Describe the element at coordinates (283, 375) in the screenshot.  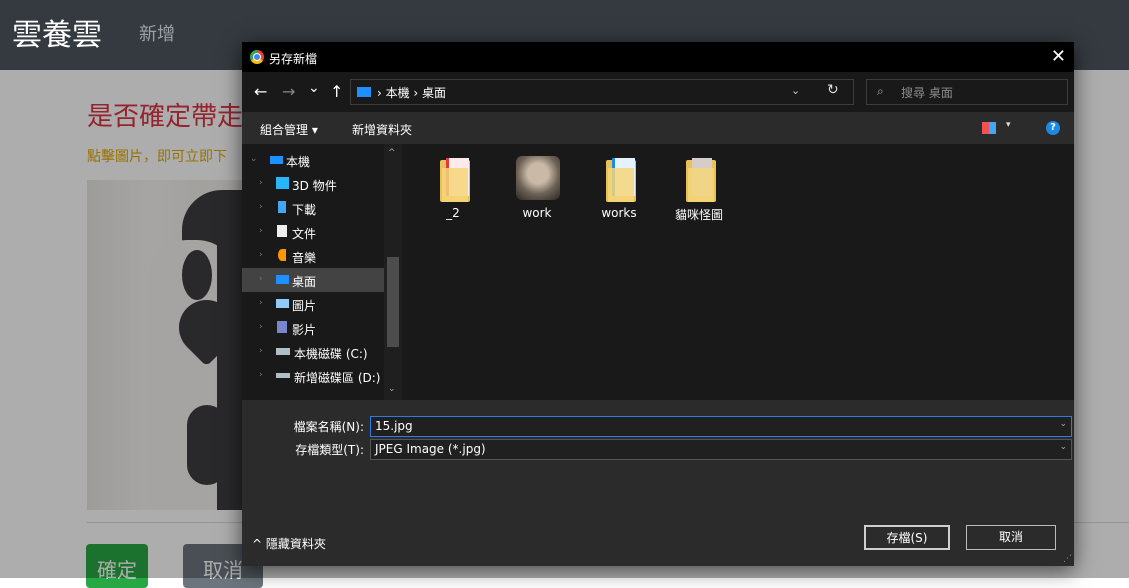
I see `drive-d-icon` at that location.